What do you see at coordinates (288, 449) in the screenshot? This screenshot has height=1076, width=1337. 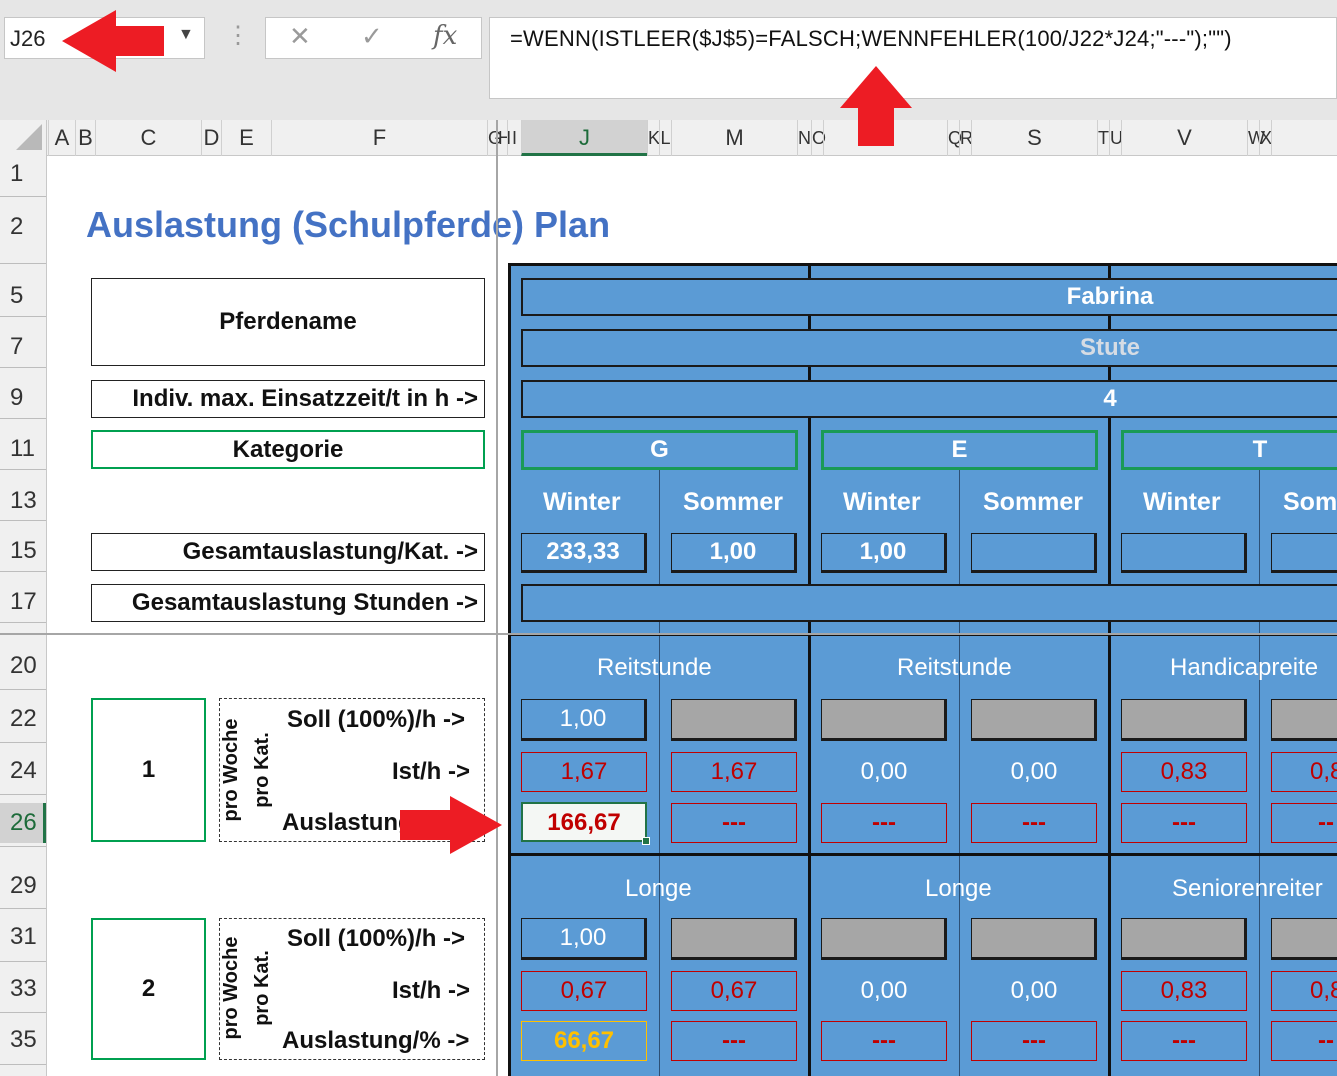 I see `category-label: Kategorie` at bounding box center [288, 449].